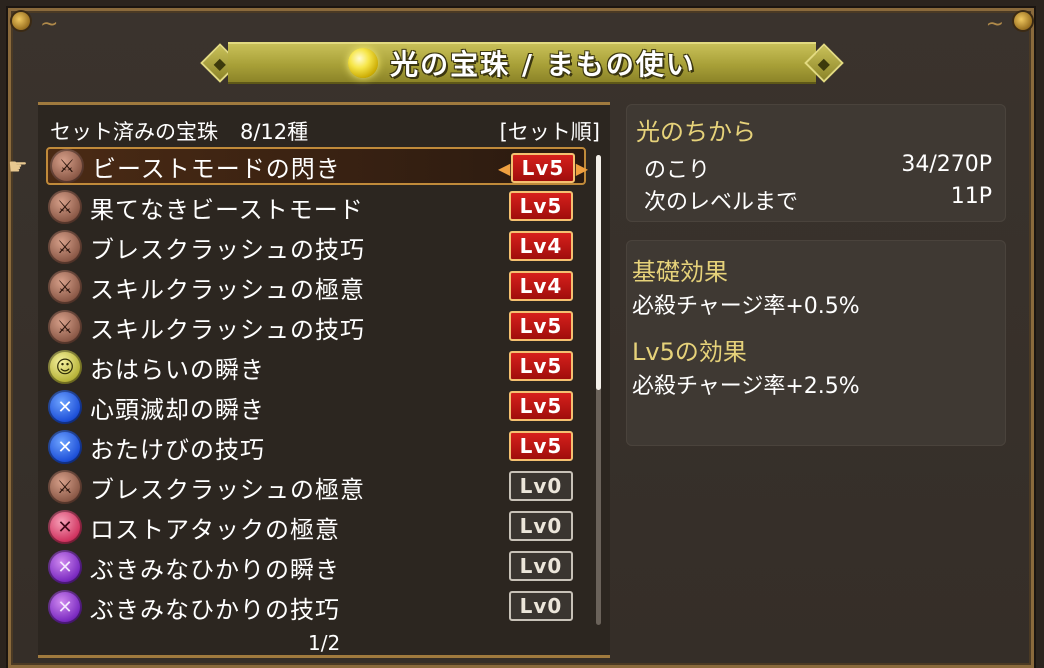 The height and width of the screenshot is (668, 1044). I want to click on remaining-value: 34/270P, so click(946, 164).